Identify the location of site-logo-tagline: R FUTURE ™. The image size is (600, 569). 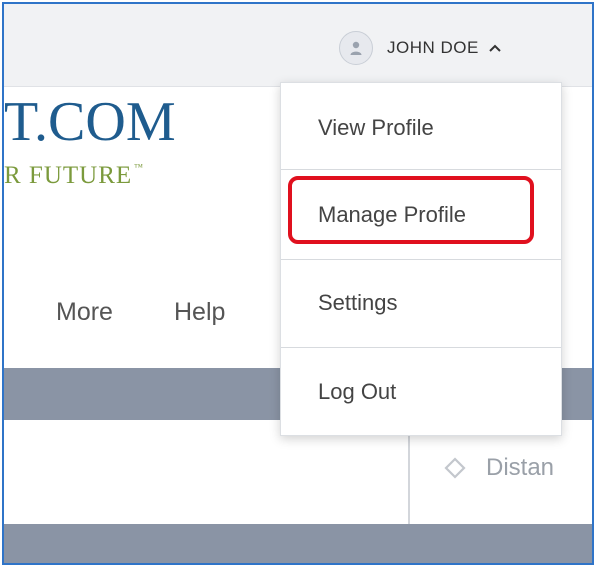
(74, 176).